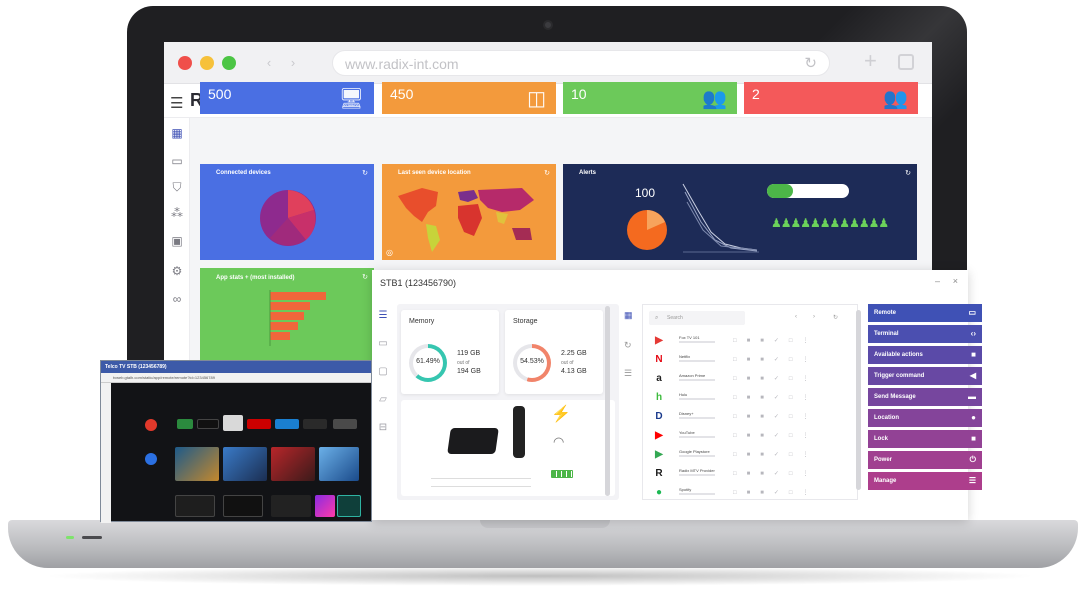 The image size is (1081, 599). Describe the element at coordinates (835, 317) in the screenshot. I see `reload-apps-icon: ↻` at that location.